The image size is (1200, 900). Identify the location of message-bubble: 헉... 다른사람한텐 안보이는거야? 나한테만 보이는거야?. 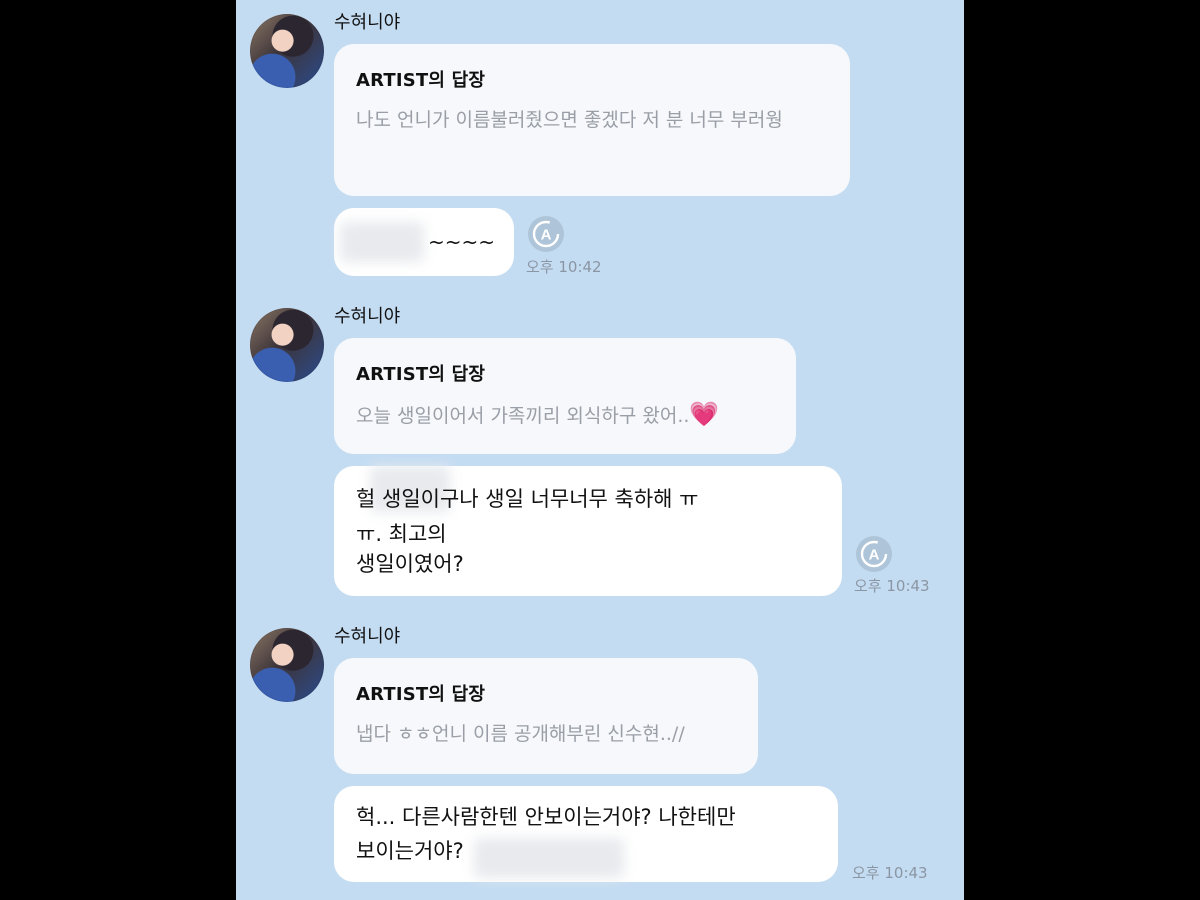
(586, 834).